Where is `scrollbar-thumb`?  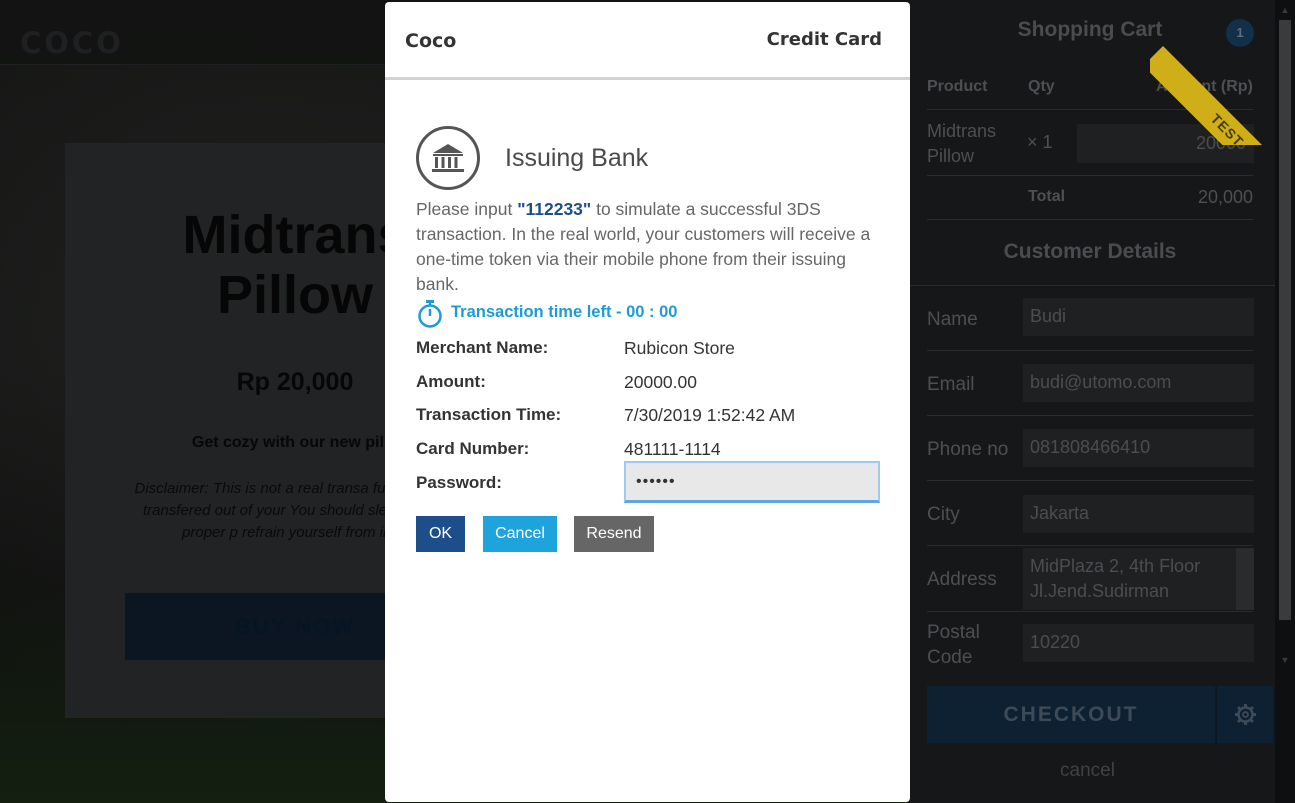
scrollbar-thumb is located at coordinates (1285, 320).